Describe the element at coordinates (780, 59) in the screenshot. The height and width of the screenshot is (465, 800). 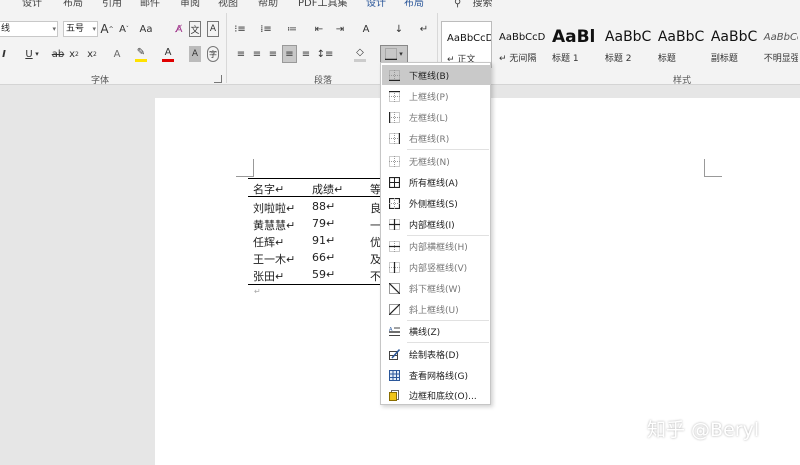
I see `style-name: 不明显强` at that location.